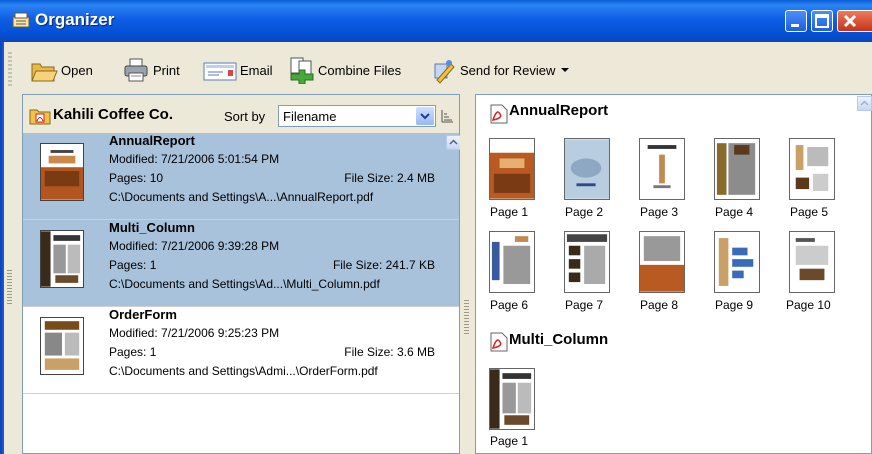 This screenshot has height=454, width=872. What do you see at coordinates (584, 305) in the screenshot?
I see `page-label: Page 7` at bounding box center [584, 305].